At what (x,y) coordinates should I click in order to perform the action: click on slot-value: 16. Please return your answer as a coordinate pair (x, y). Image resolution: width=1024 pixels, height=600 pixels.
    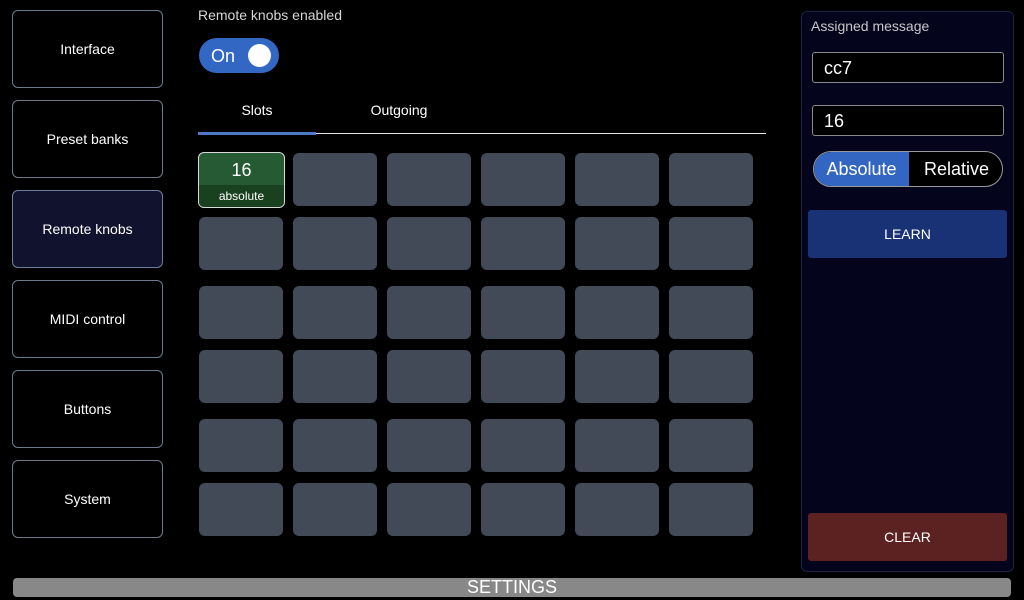
    Looking at the image, I should click on (241, 170).